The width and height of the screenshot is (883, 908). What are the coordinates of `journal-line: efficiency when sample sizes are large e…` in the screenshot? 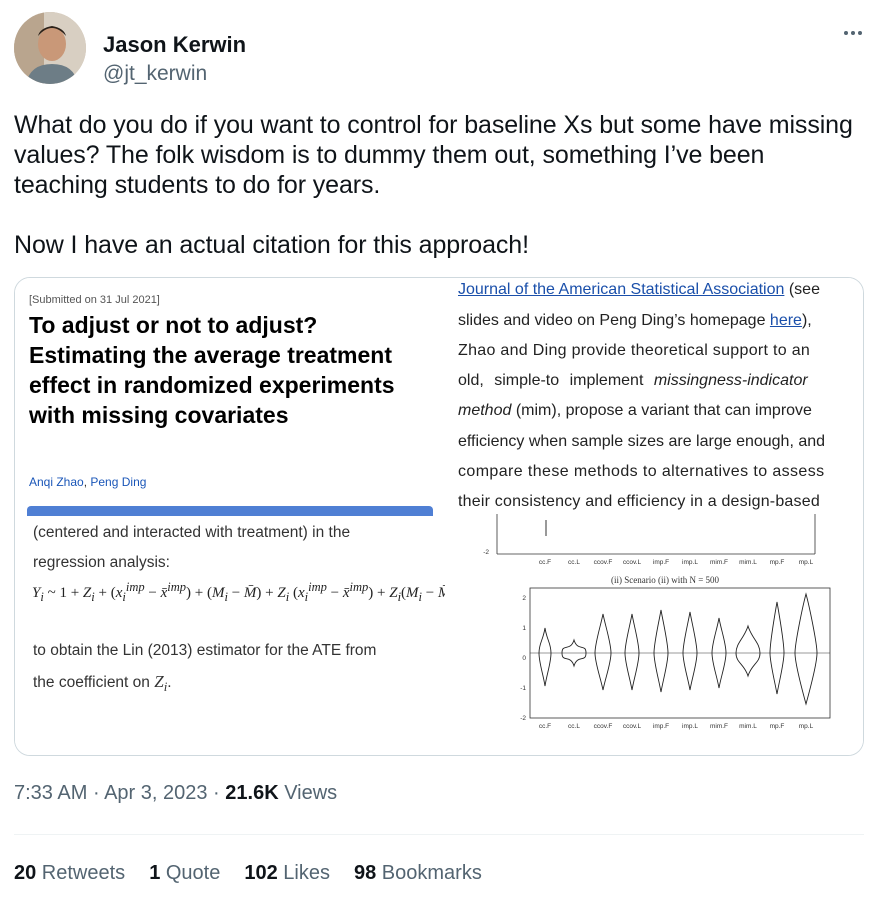 It's located at (642, 441).